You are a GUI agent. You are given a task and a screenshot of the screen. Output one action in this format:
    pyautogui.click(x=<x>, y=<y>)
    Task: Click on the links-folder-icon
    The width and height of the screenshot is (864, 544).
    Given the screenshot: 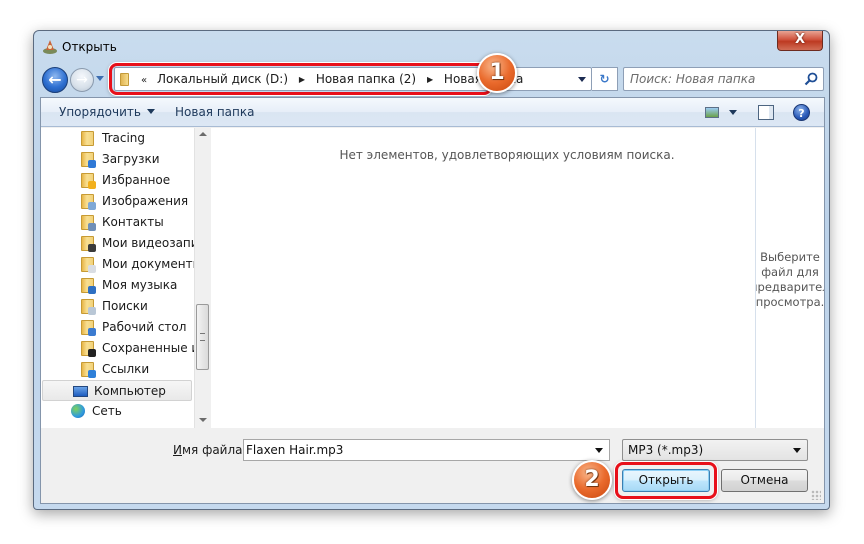 What is the action you would take?
    pyautogui.click(x=88, y=370)
    